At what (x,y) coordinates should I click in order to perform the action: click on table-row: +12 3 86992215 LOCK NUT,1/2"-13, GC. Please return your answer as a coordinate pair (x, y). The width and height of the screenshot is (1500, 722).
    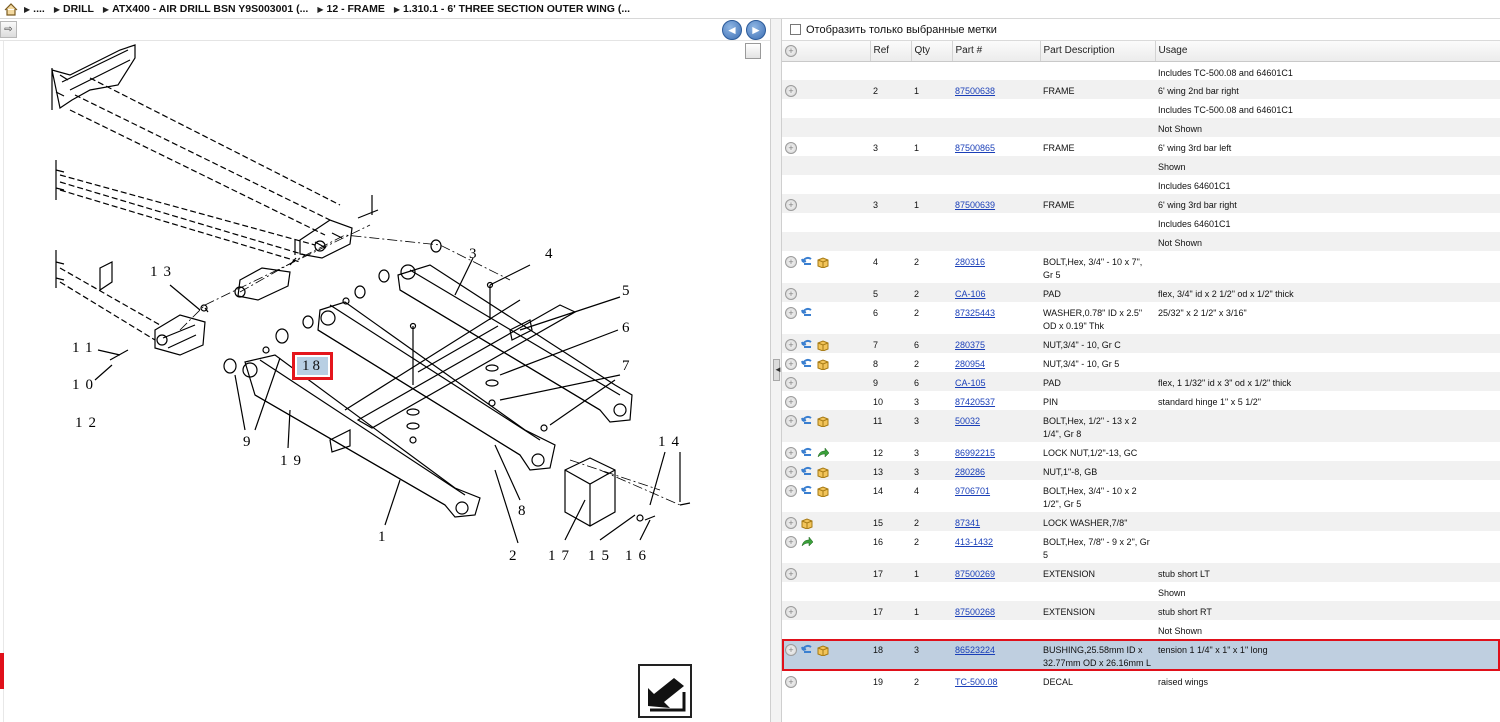
    Looking at the image, I should click on (1141, 451).